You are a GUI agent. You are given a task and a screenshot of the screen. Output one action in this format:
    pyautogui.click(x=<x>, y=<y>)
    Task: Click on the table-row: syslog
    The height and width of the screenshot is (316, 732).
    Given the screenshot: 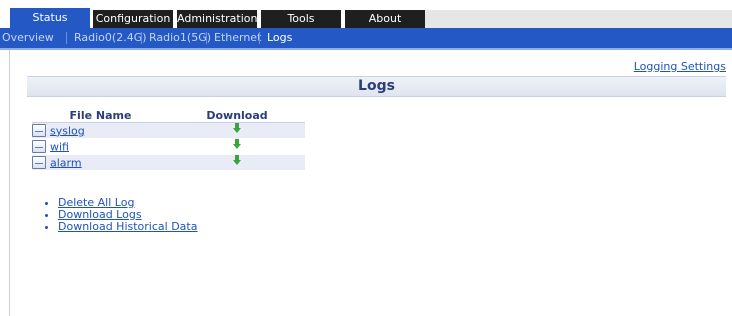 What is the action you would take?
    pyautogui.click(x=168, y=130)
    